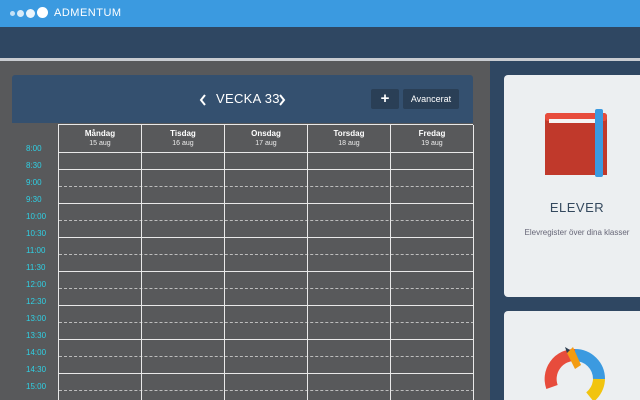  What do you see at coordinates (320, 42) in the screenshot?
I see `sub-header-bar` at bounding box center [320, 42].